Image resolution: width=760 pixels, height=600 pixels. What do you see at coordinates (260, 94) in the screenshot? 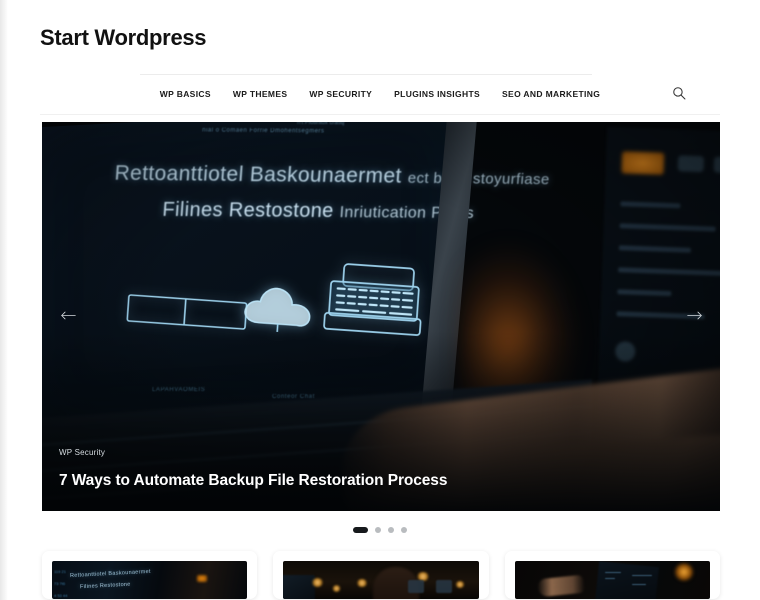
I see `nav-item-wp-themes: WP THEMES` at bounding box center [260, 94].